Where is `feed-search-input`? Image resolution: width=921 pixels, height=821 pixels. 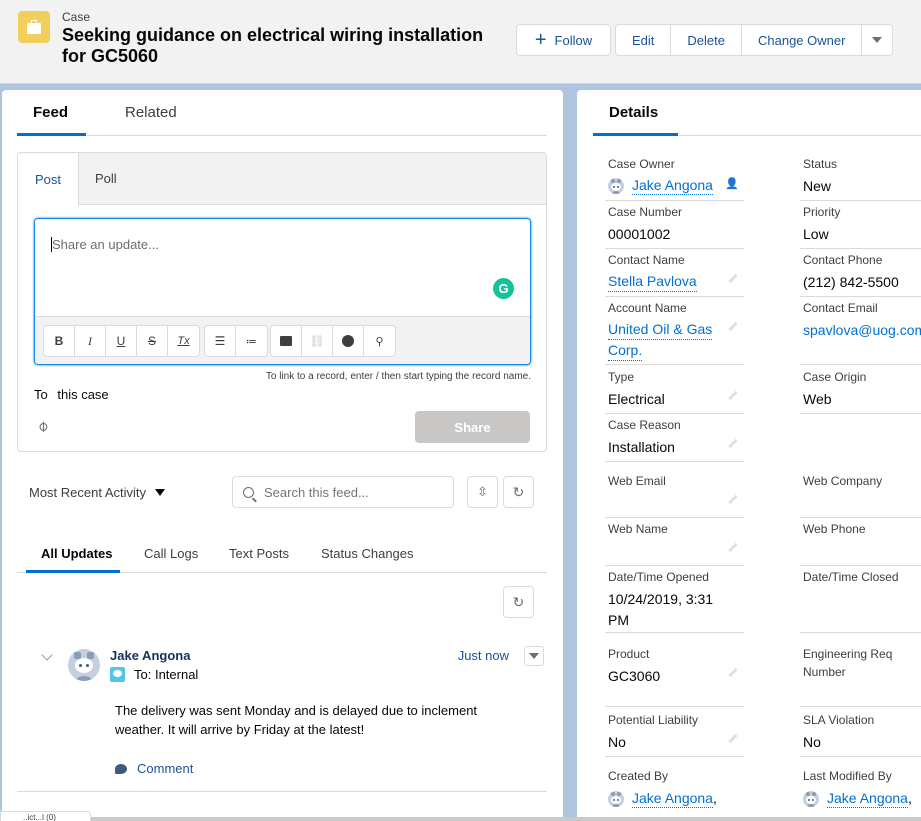
feed-search-input is located at coordinates (354, 492).